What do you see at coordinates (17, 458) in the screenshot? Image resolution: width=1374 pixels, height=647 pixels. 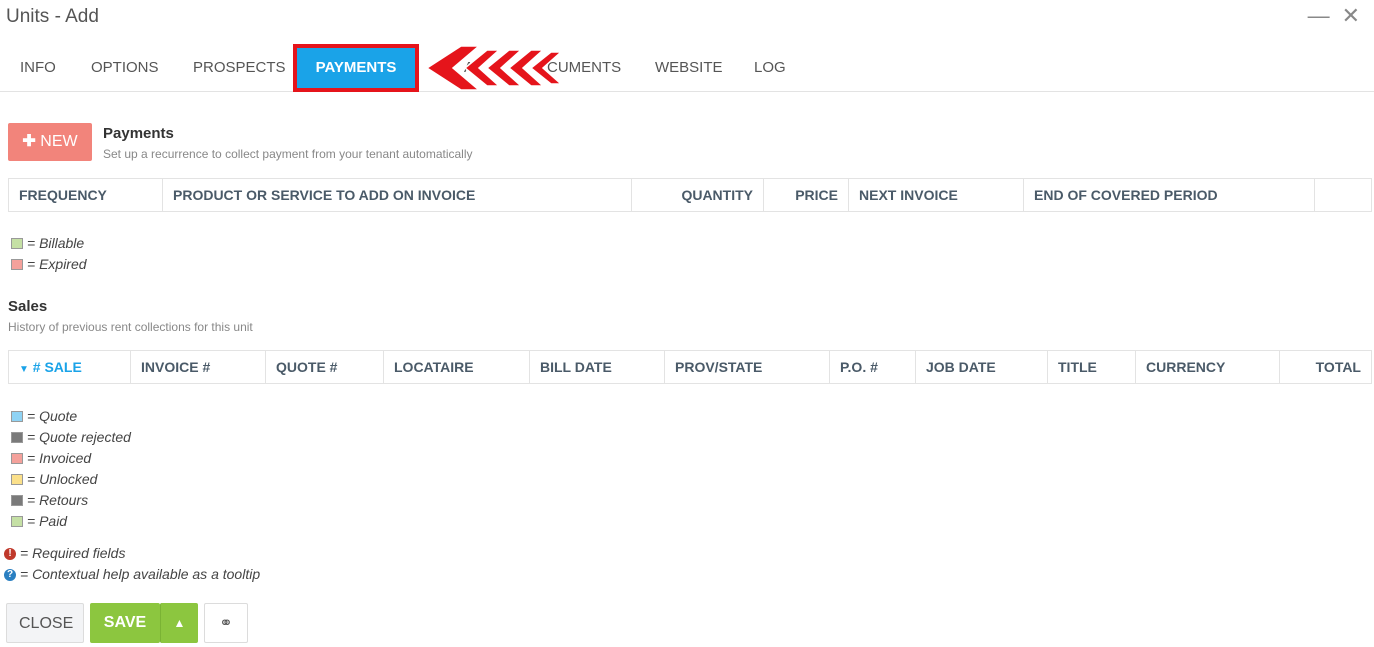 I see `invoiced-swatch` at bounding box center [17, 458].